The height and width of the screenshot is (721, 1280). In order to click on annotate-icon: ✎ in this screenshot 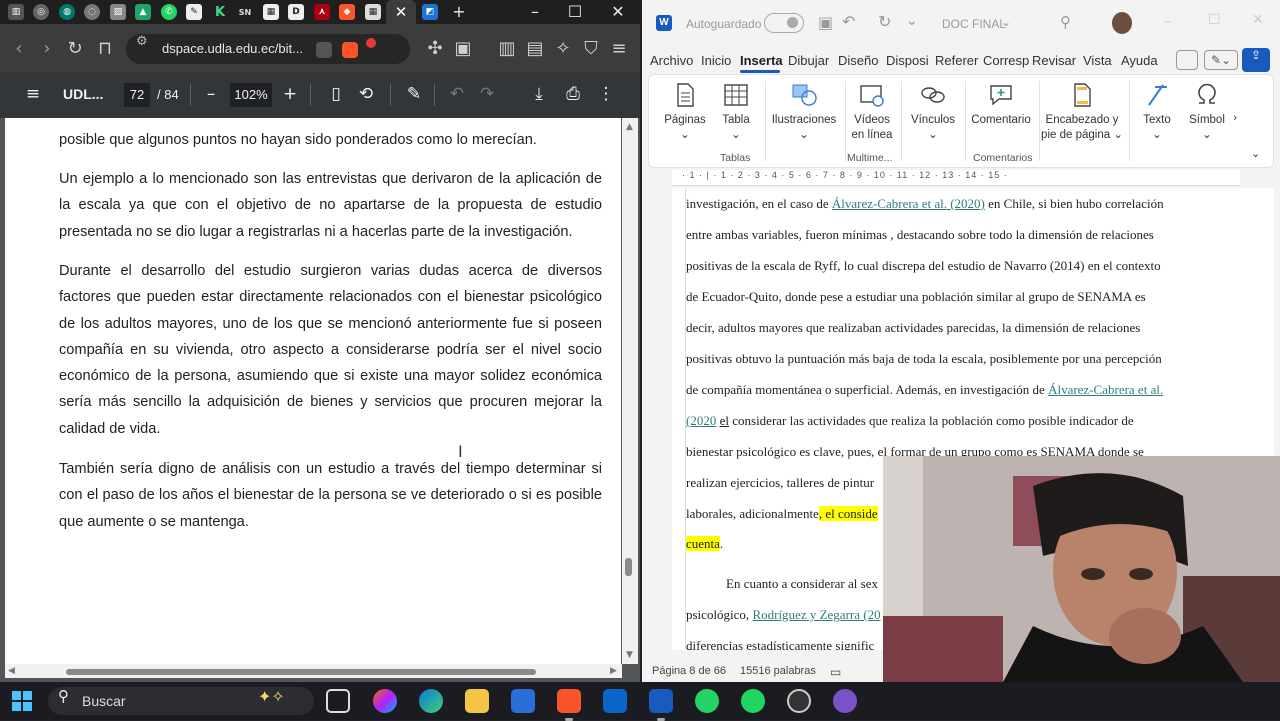, I will do `click(414, 94)`.